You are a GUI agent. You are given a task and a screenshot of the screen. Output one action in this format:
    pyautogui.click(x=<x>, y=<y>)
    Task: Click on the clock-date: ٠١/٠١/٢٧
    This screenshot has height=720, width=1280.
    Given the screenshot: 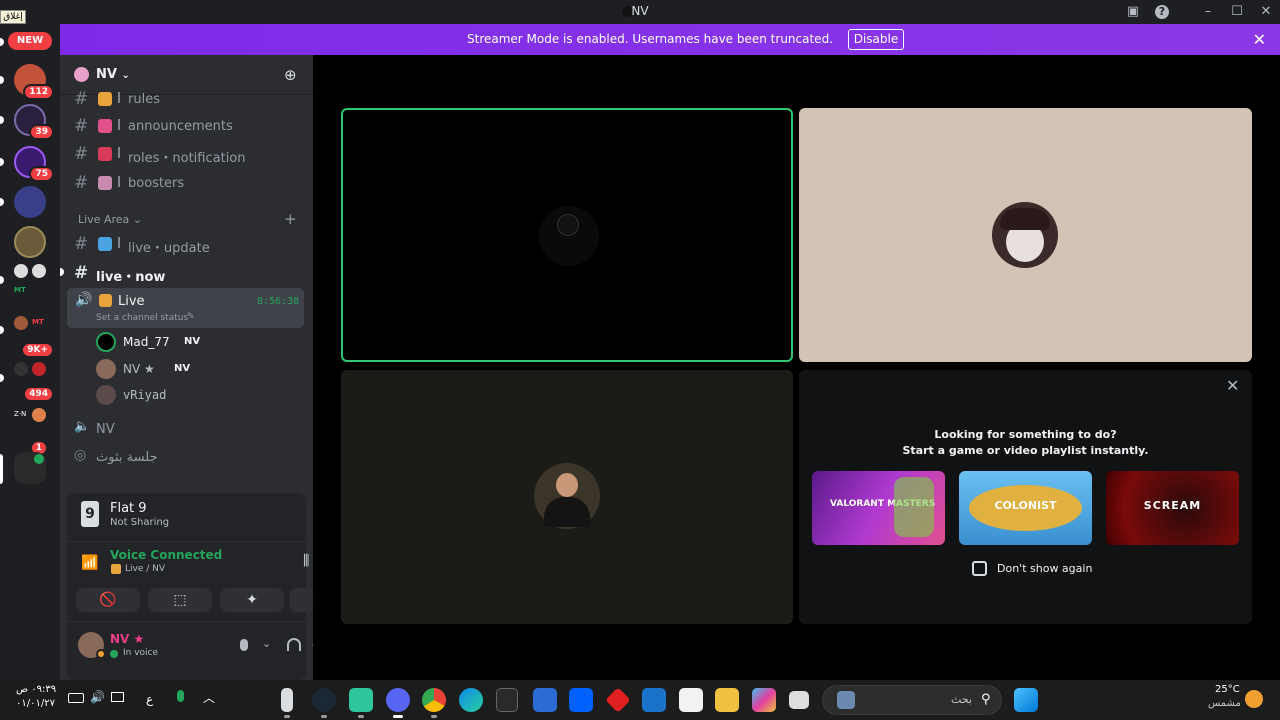 What is the action you would take?
    pyautogui.click(x=35, y=703)
    